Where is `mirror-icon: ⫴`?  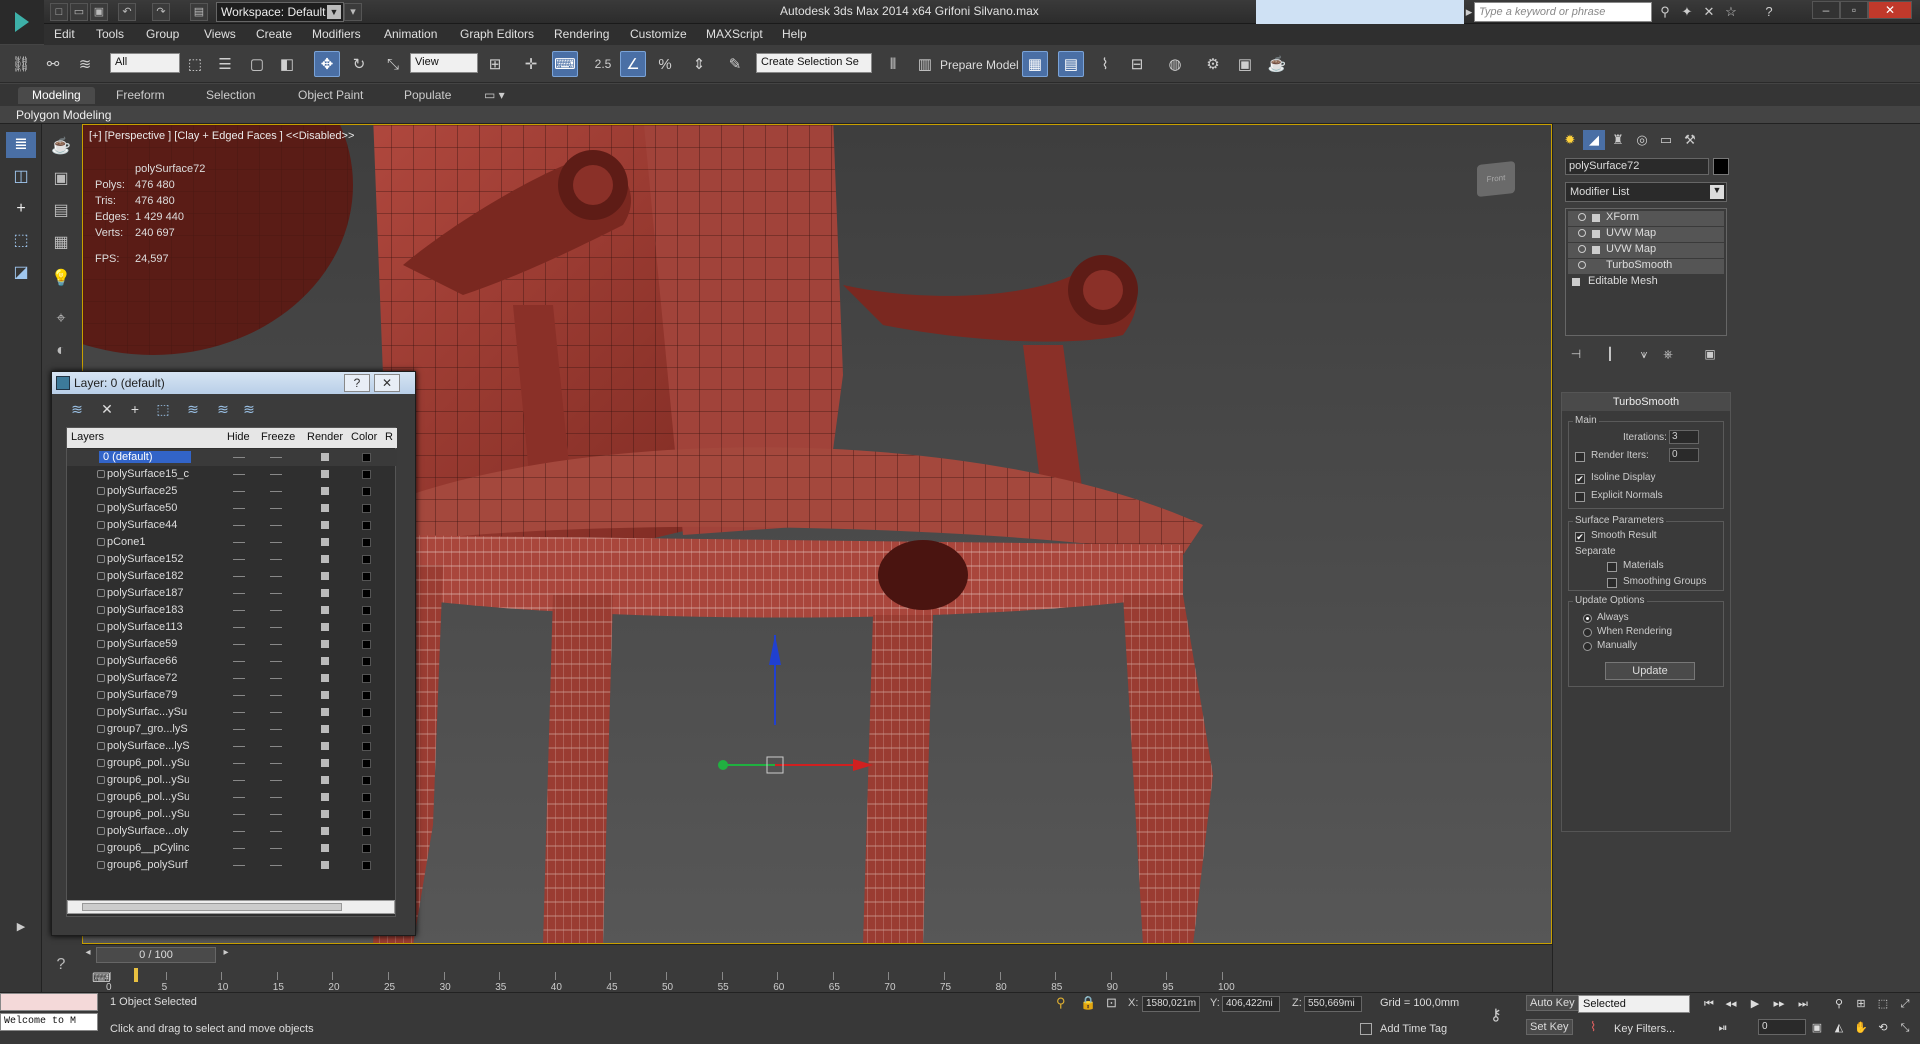 mirror-icon: ⫴ is located at coordinates (893, 64).